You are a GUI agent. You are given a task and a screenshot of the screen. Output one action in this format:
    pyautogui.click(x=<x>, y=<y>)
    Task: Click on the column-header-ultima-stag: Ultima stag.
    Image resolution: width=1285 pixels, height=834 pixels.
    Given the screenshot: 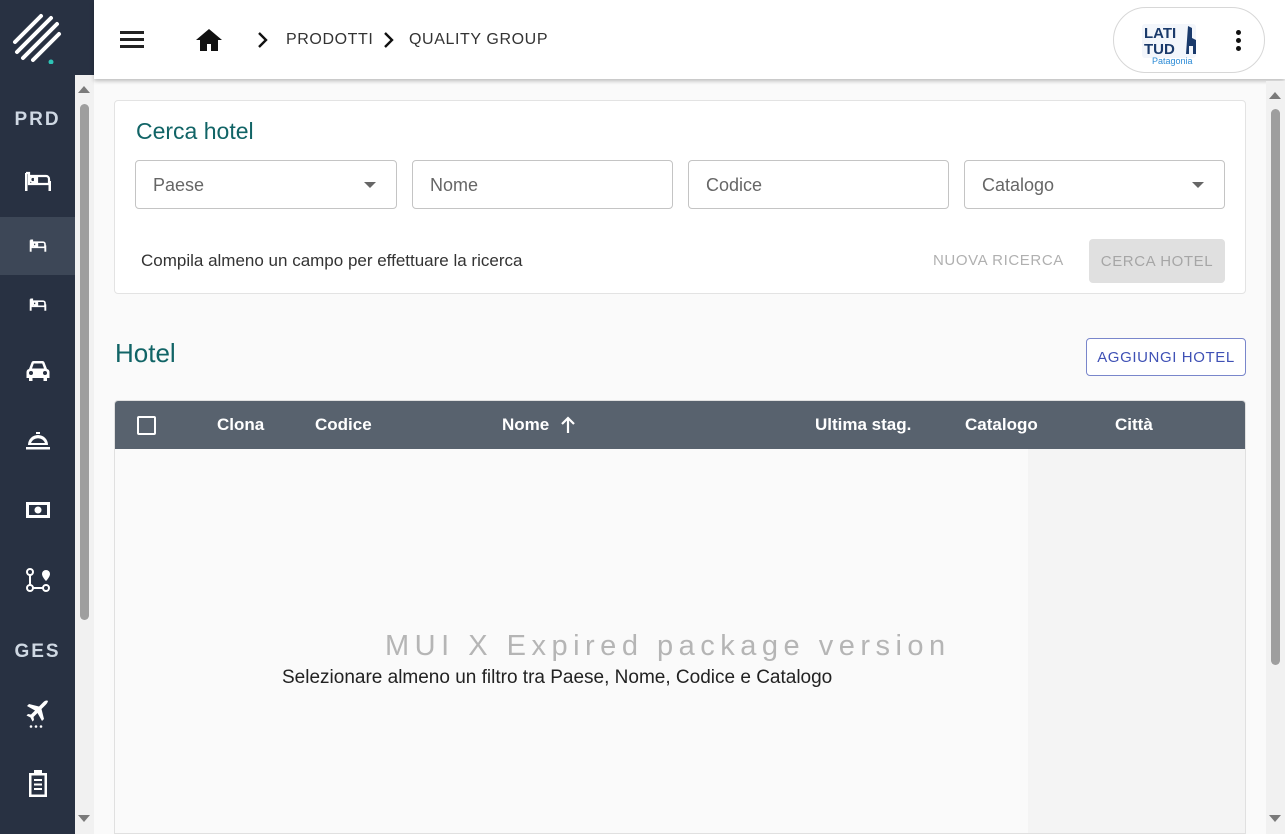 What is the action you would take?
    pyautogui.click(x=863, y=425)
    